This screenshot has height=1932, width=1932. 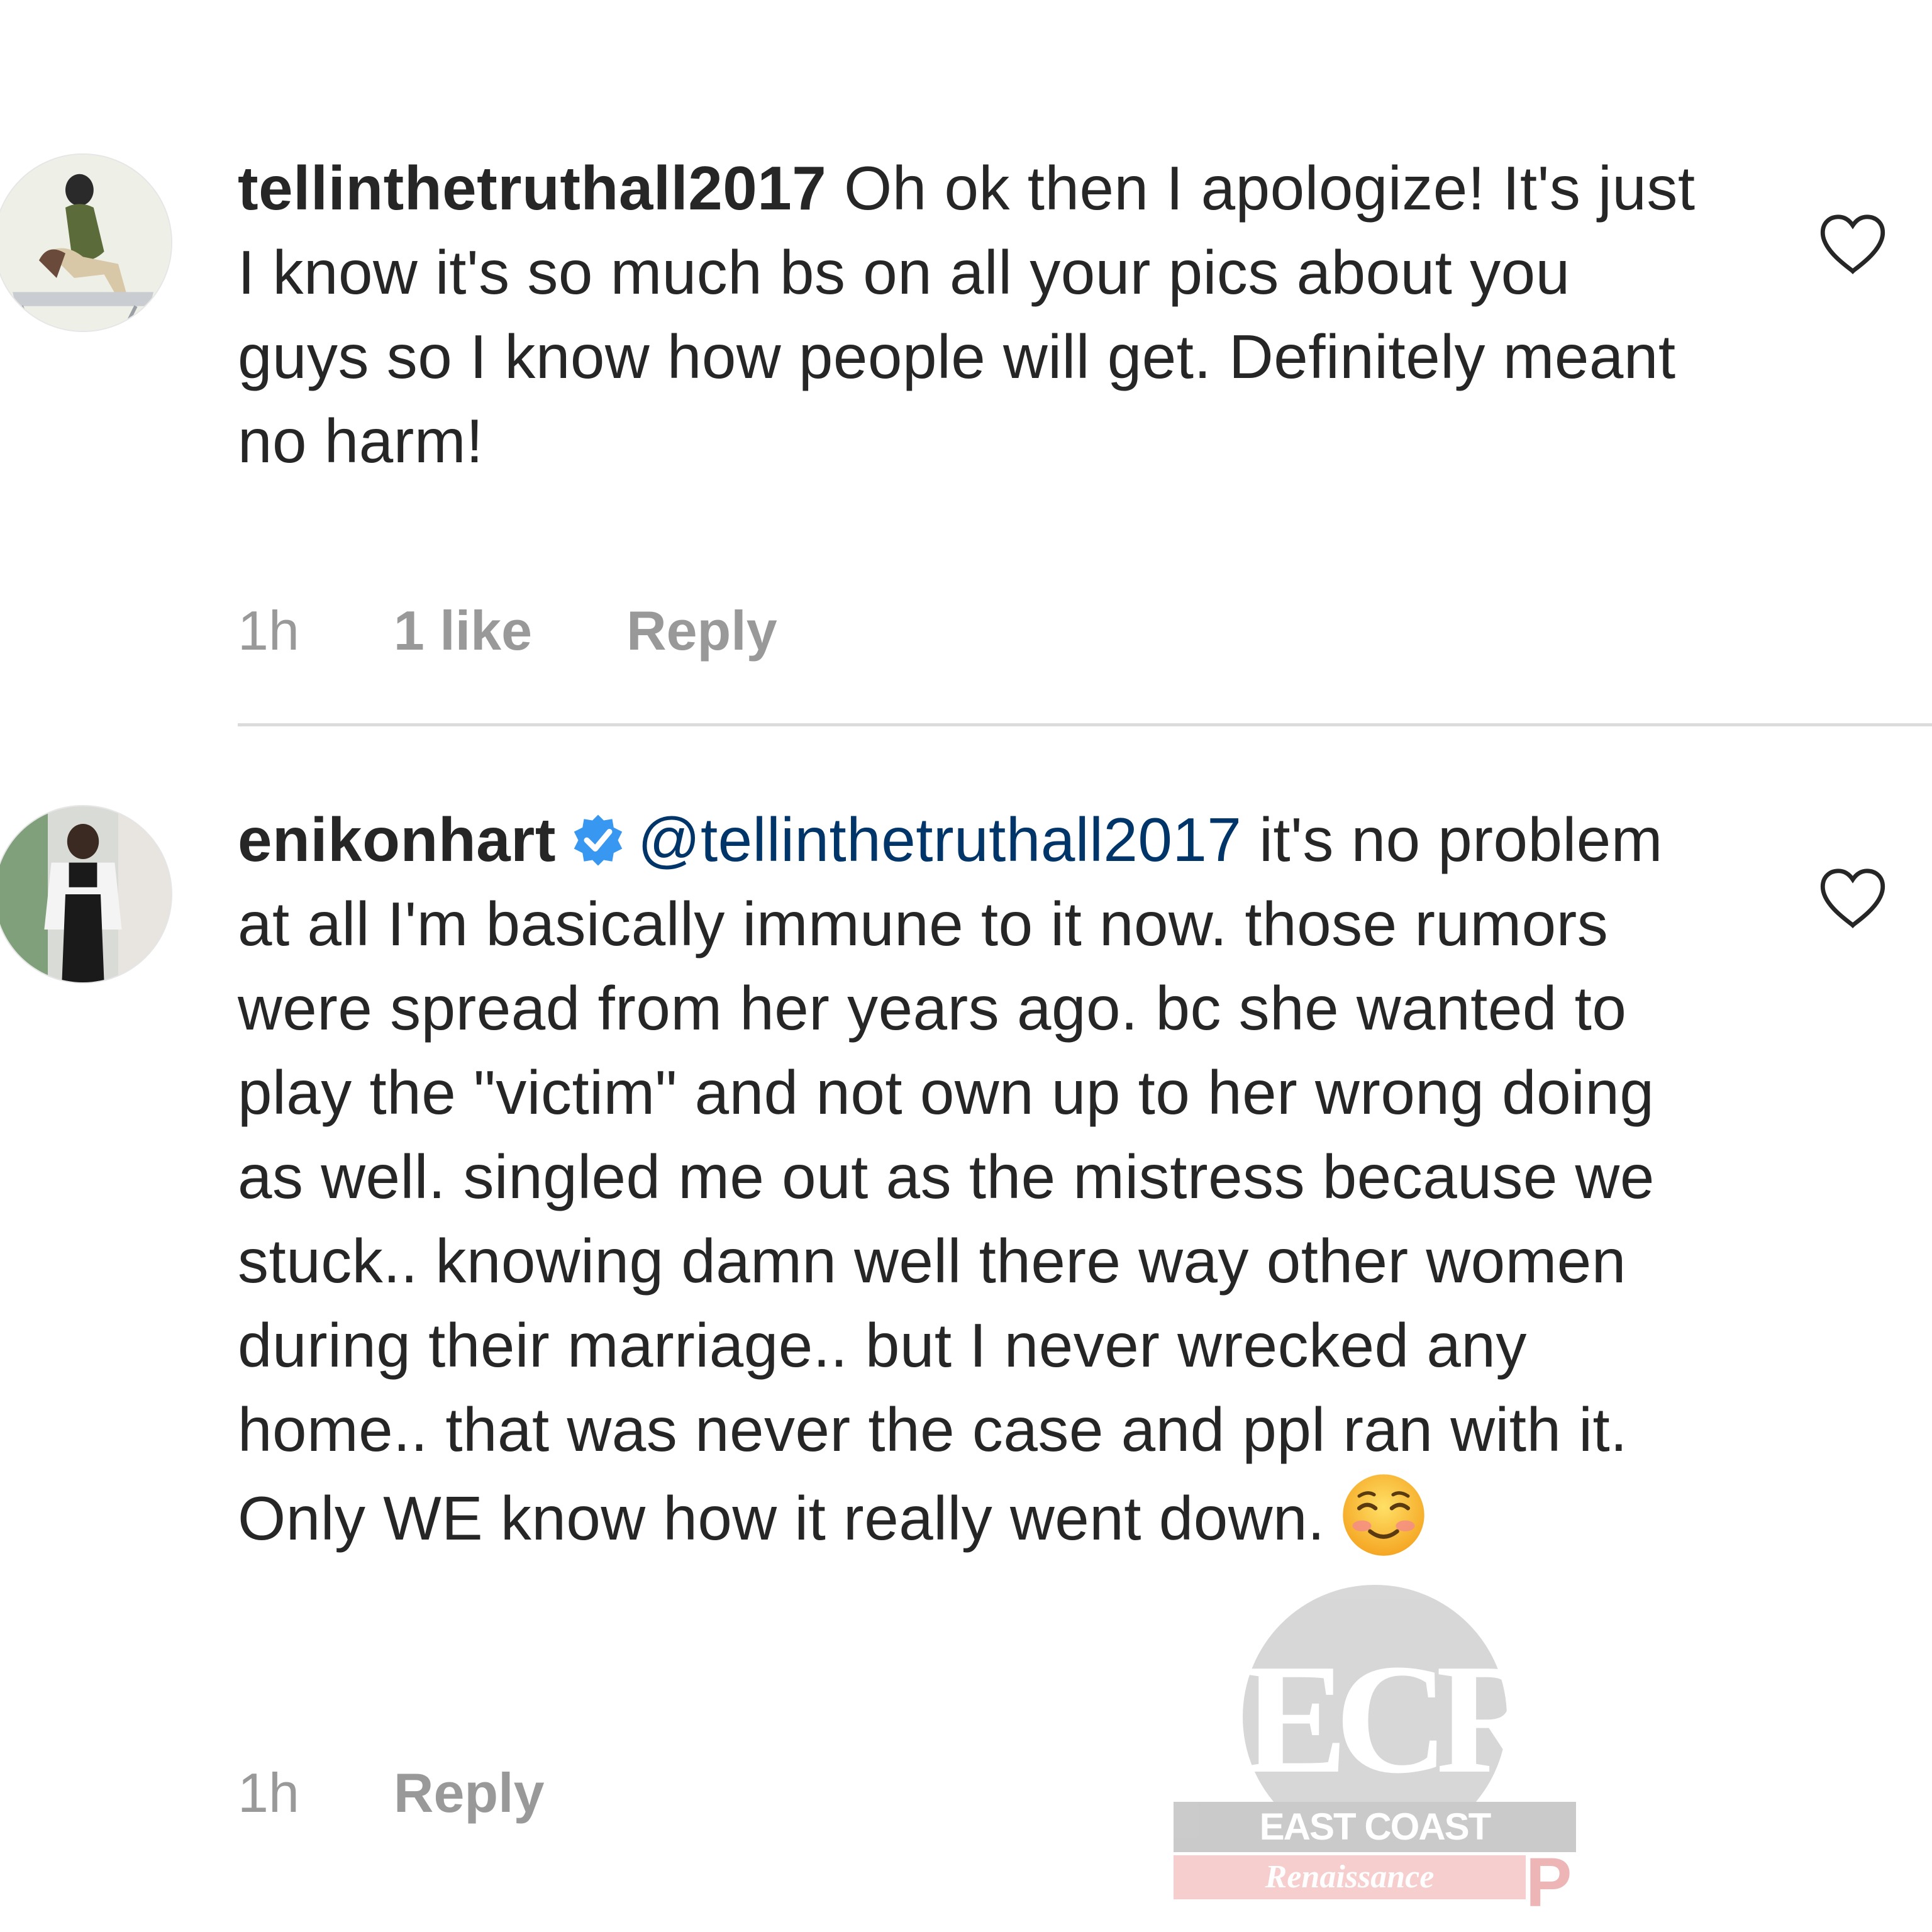 What do you see at coordinates (598, 840) in the screenshot?
I see `verified-badge-icon` at bounding box center [598, 840].